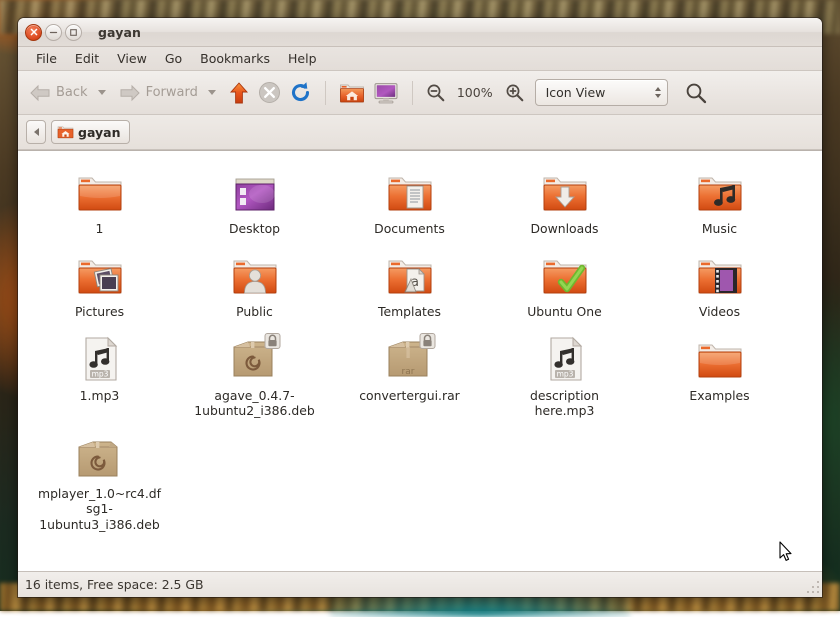  What do you see at coordinates (254, 402) in the screenshot?
I see `file-label: agave_0.4.7-1ubuntu2_i386.deb` at bounding box center [254, 402].